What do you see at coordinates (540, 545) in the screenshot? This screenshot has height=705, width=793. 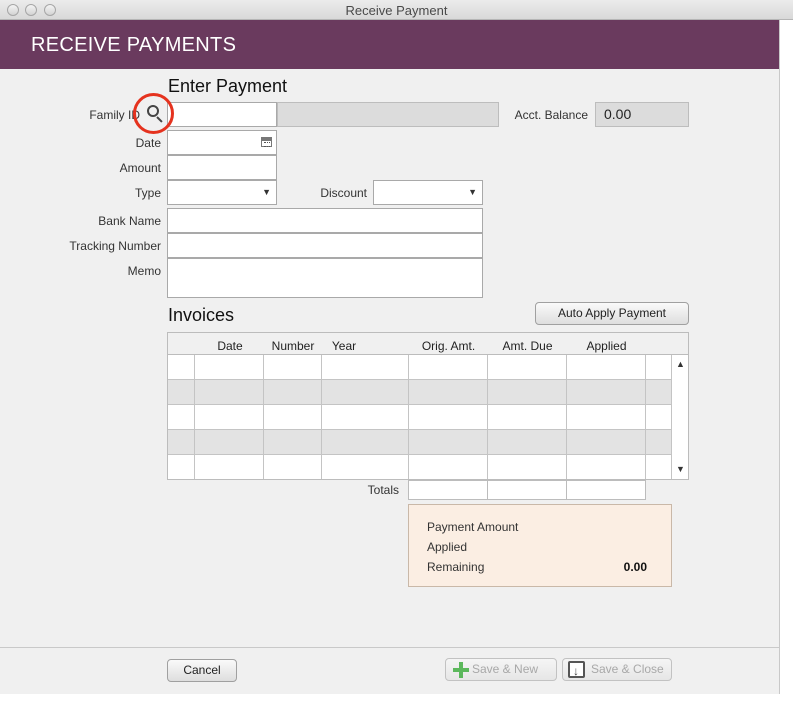 I see `payment-summary-box: Payment Amount Applied Remaining 0.00` at bounding box center [540, 545].